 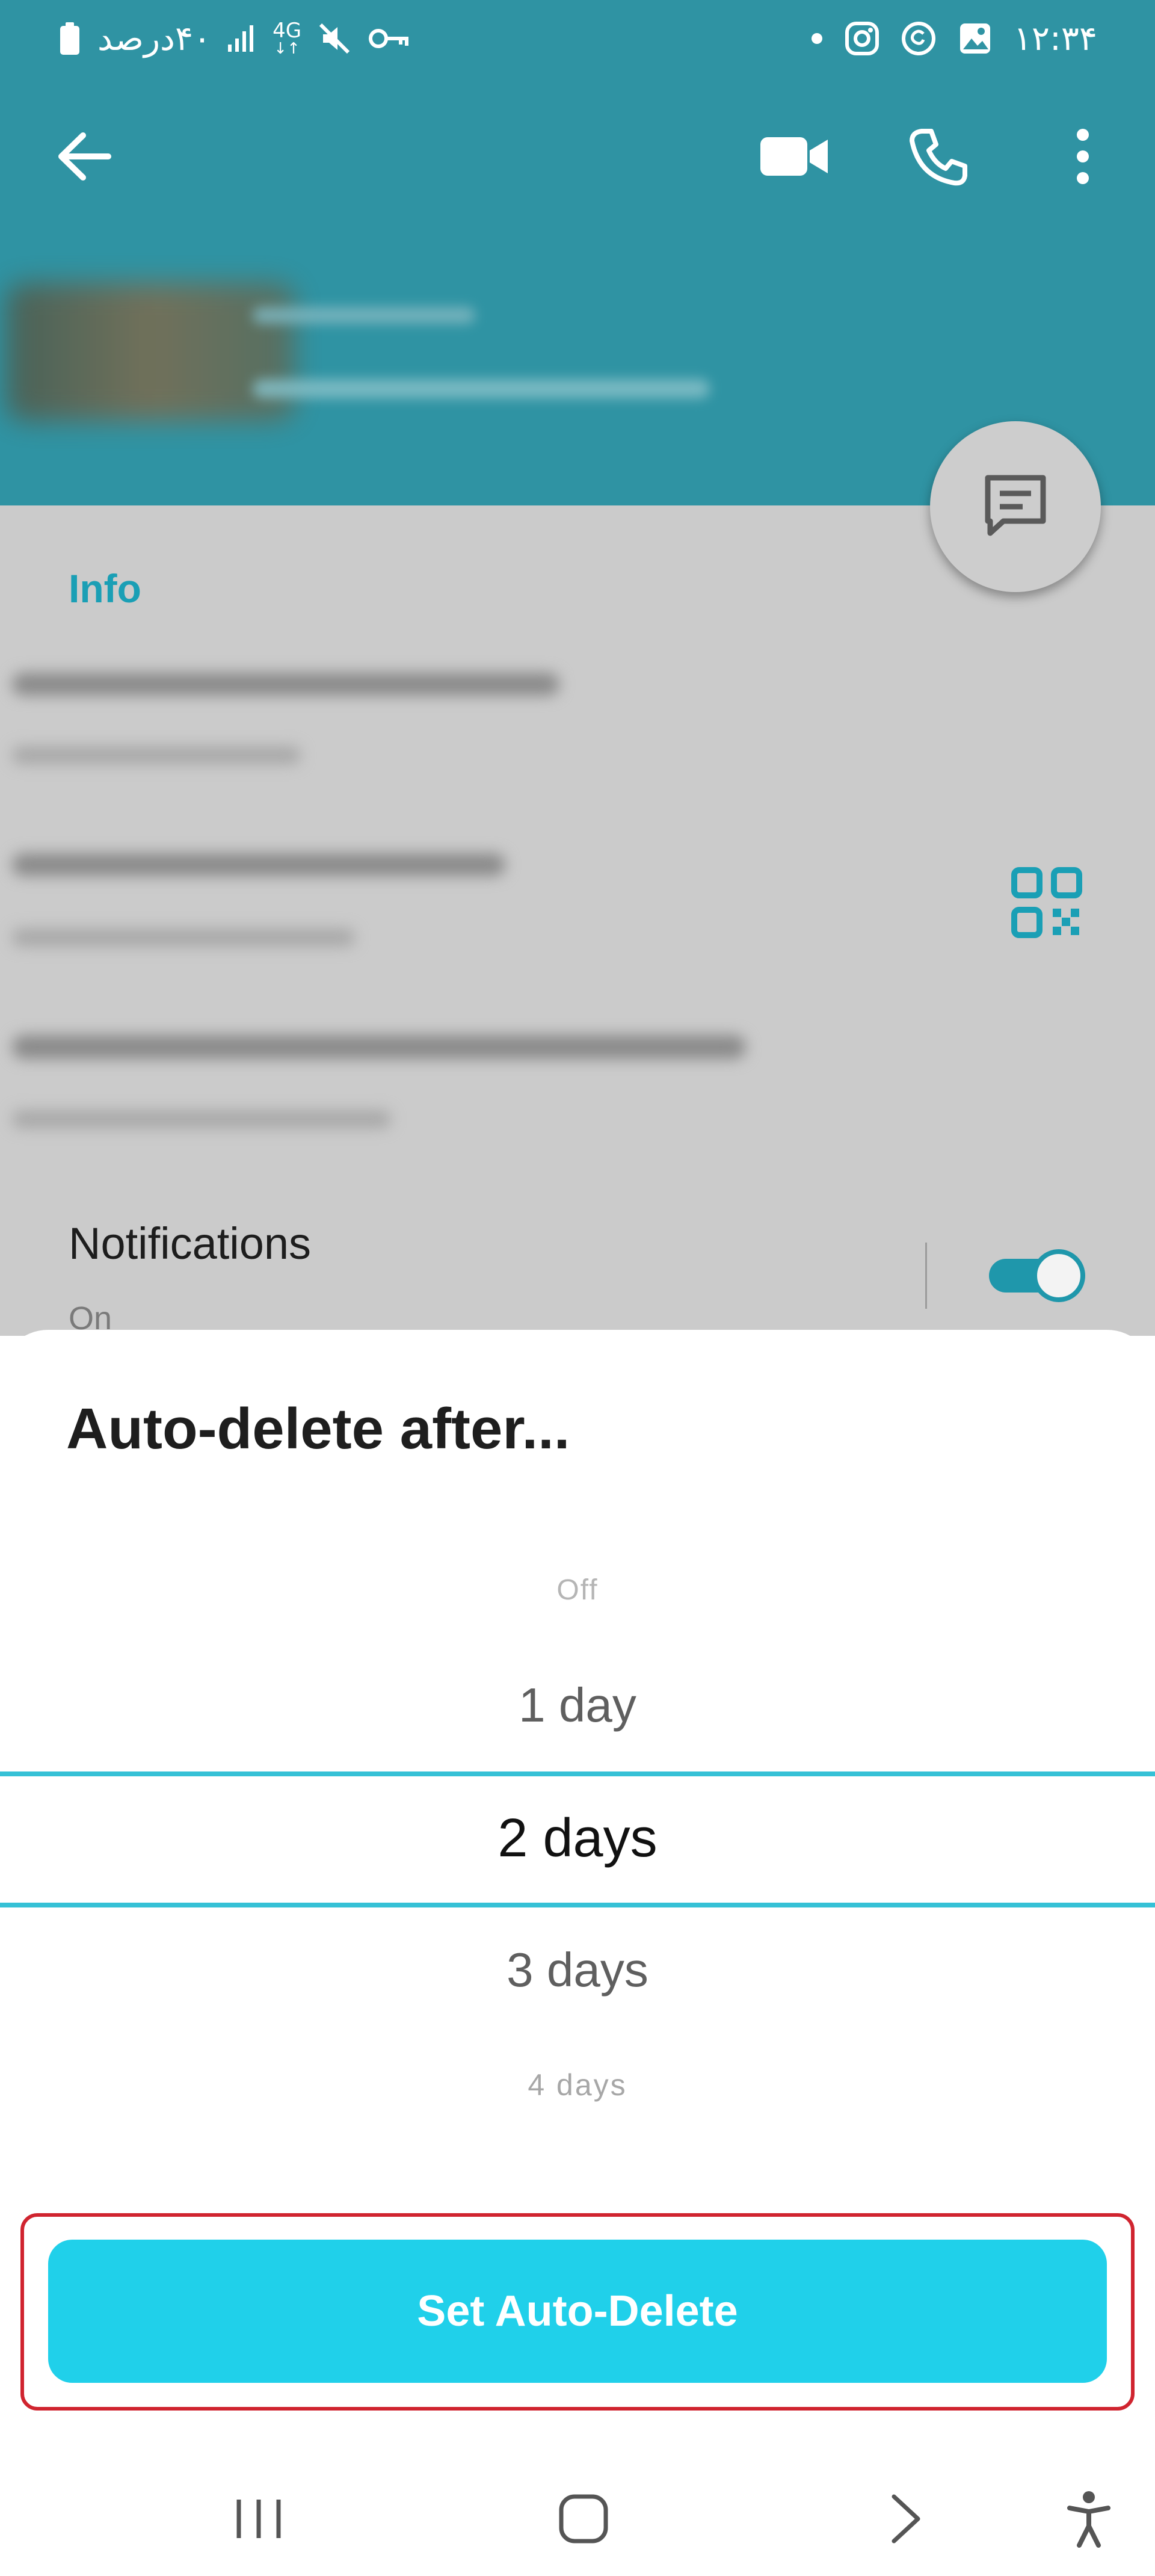 I want to click on recents-icon, so click(x=258, y=2518).